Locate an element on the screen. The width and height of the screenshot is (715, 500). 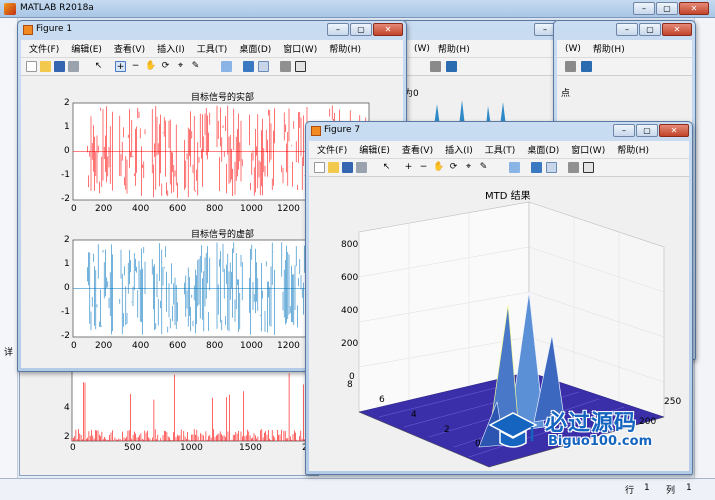
status-row-label: 行 is located at coordinates (630, 491).